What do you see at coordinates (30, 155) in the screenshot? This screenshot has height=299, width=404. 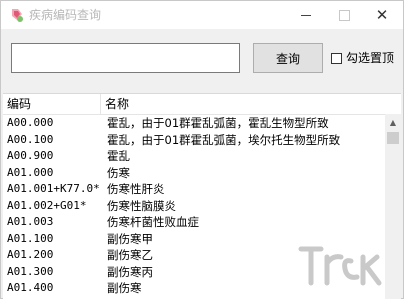 I see `row-code: A00.900` at bounding box center [30, 155].